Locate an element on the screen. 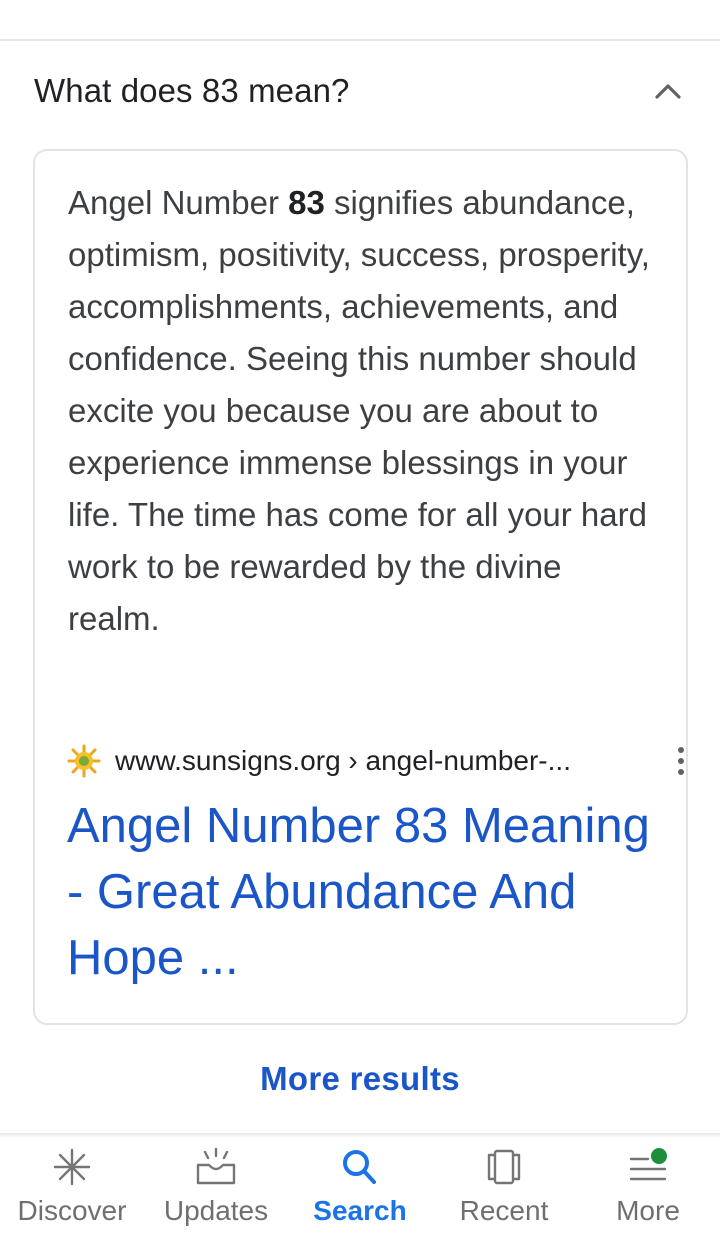  nav-item-discover: Discover is located at coordinates (72, 1186).